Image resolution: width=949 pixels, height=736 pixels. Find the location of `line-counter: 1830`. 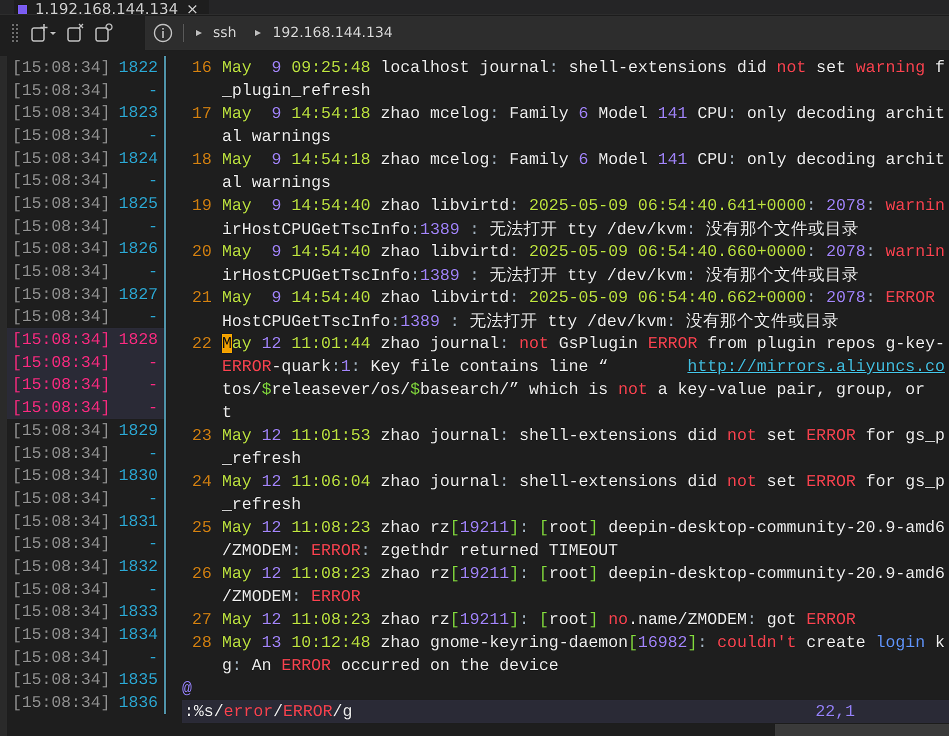

line-counter: 1830 is located at coordinates (138, 476).